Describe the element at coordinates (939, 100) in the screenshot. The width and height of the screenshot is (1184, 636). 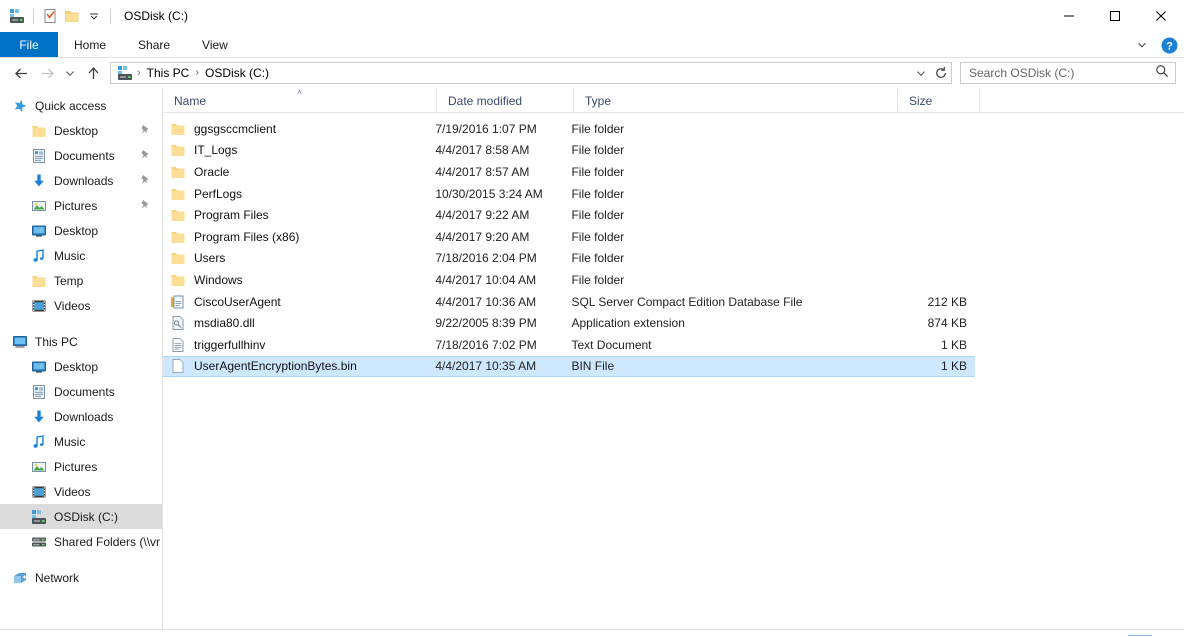
I see `column-header-size: Size` at that location.